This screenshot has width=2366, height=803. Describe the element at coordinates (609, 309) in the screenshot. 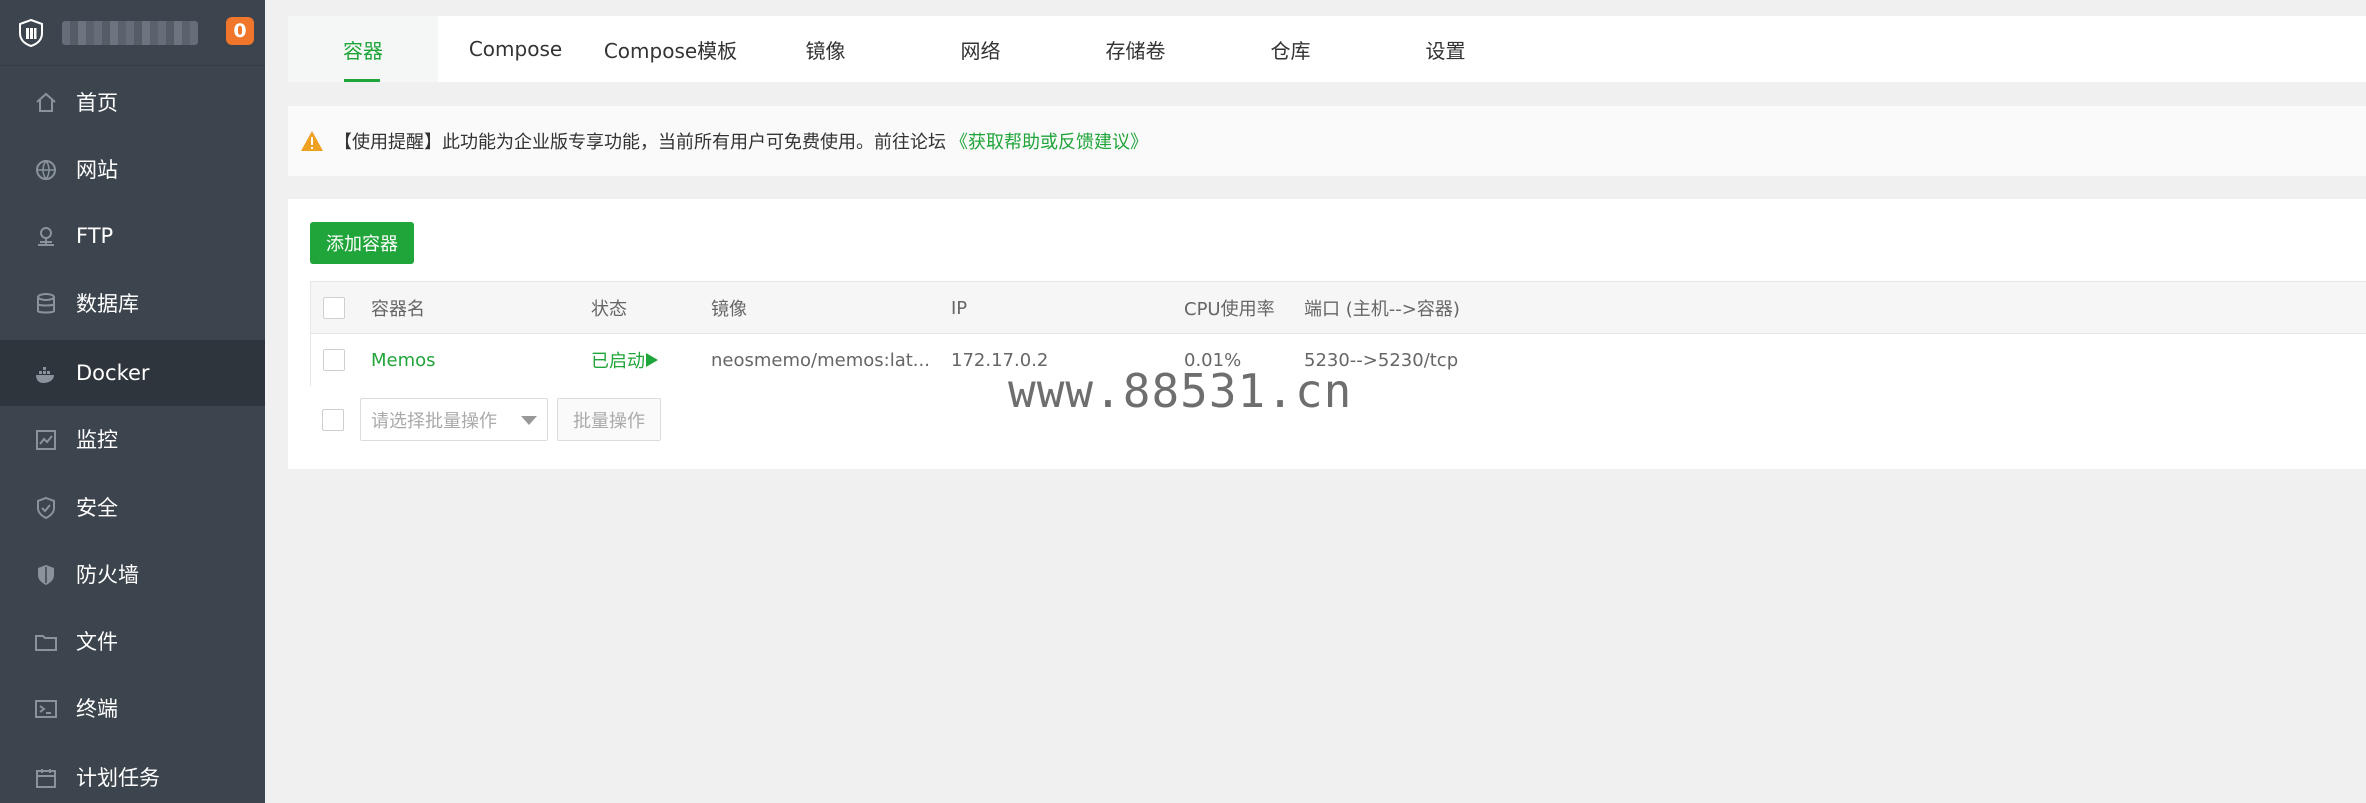

I see `header-status: 状态` at that location.